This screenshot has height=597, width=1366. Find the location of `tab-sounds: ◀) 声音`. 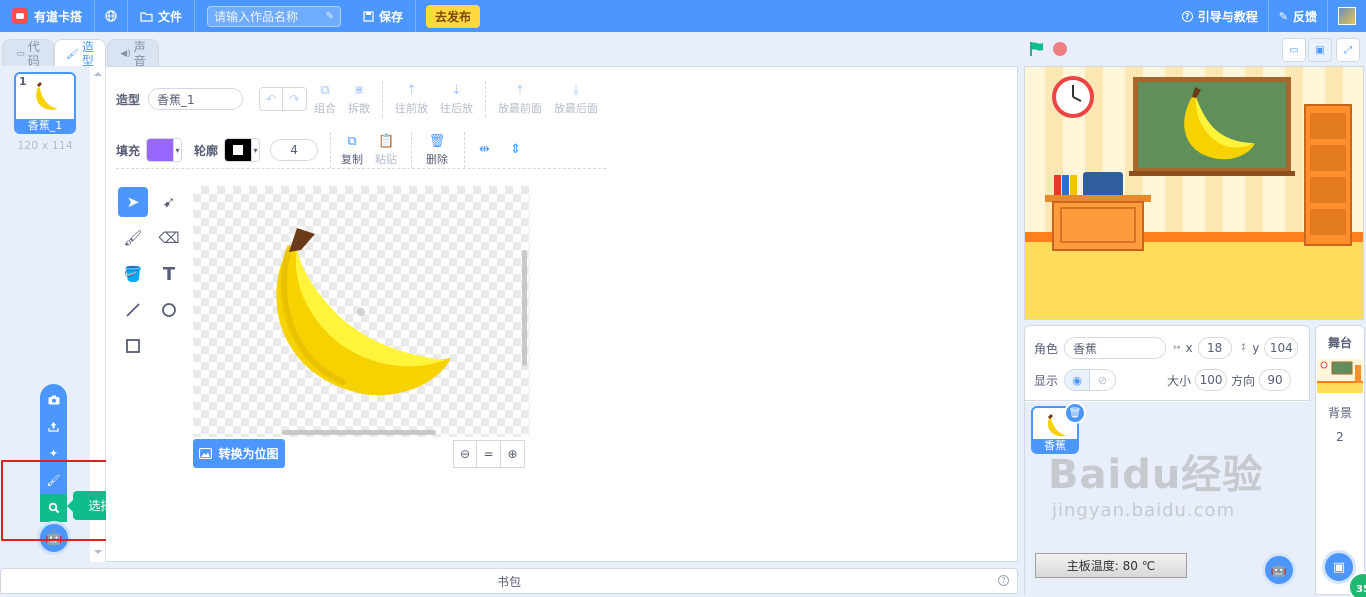

tab-sounds: ◀) 声音 is located at coordinates (133, 53).